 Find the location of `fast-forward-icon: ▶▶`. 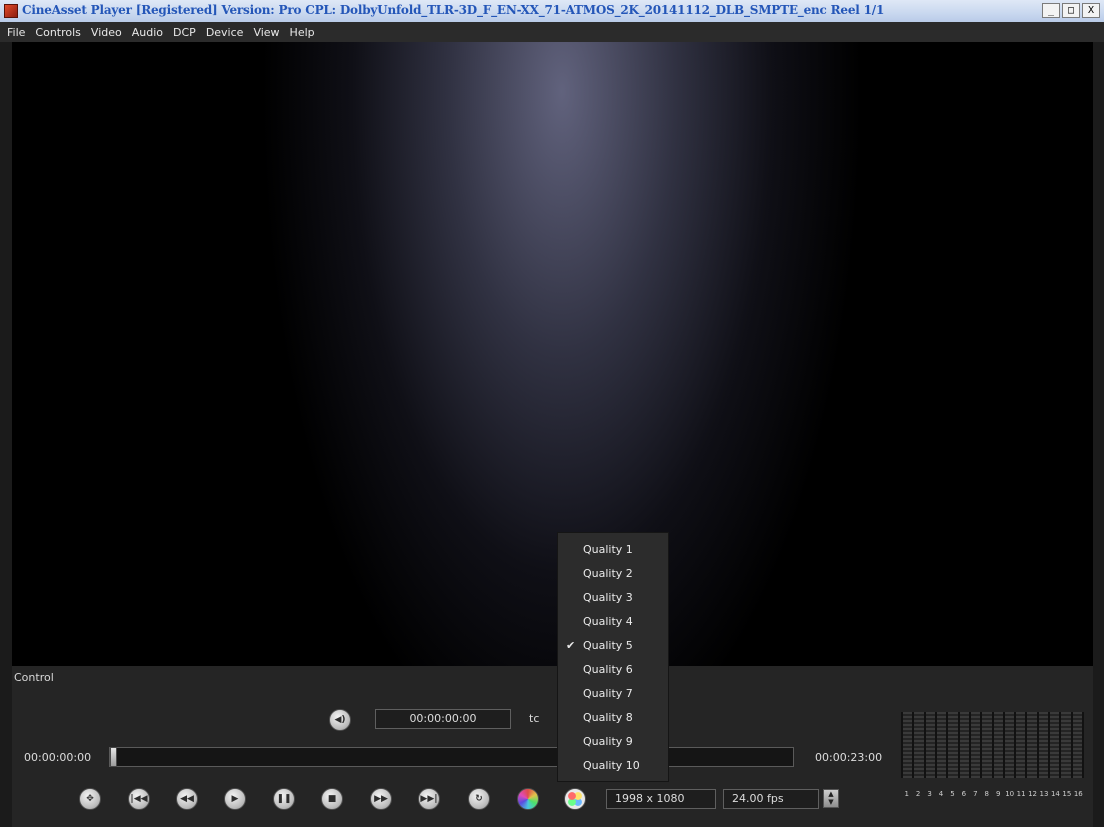

fast-forward-icon: ▶▶ is located at coordinates (381, 799).